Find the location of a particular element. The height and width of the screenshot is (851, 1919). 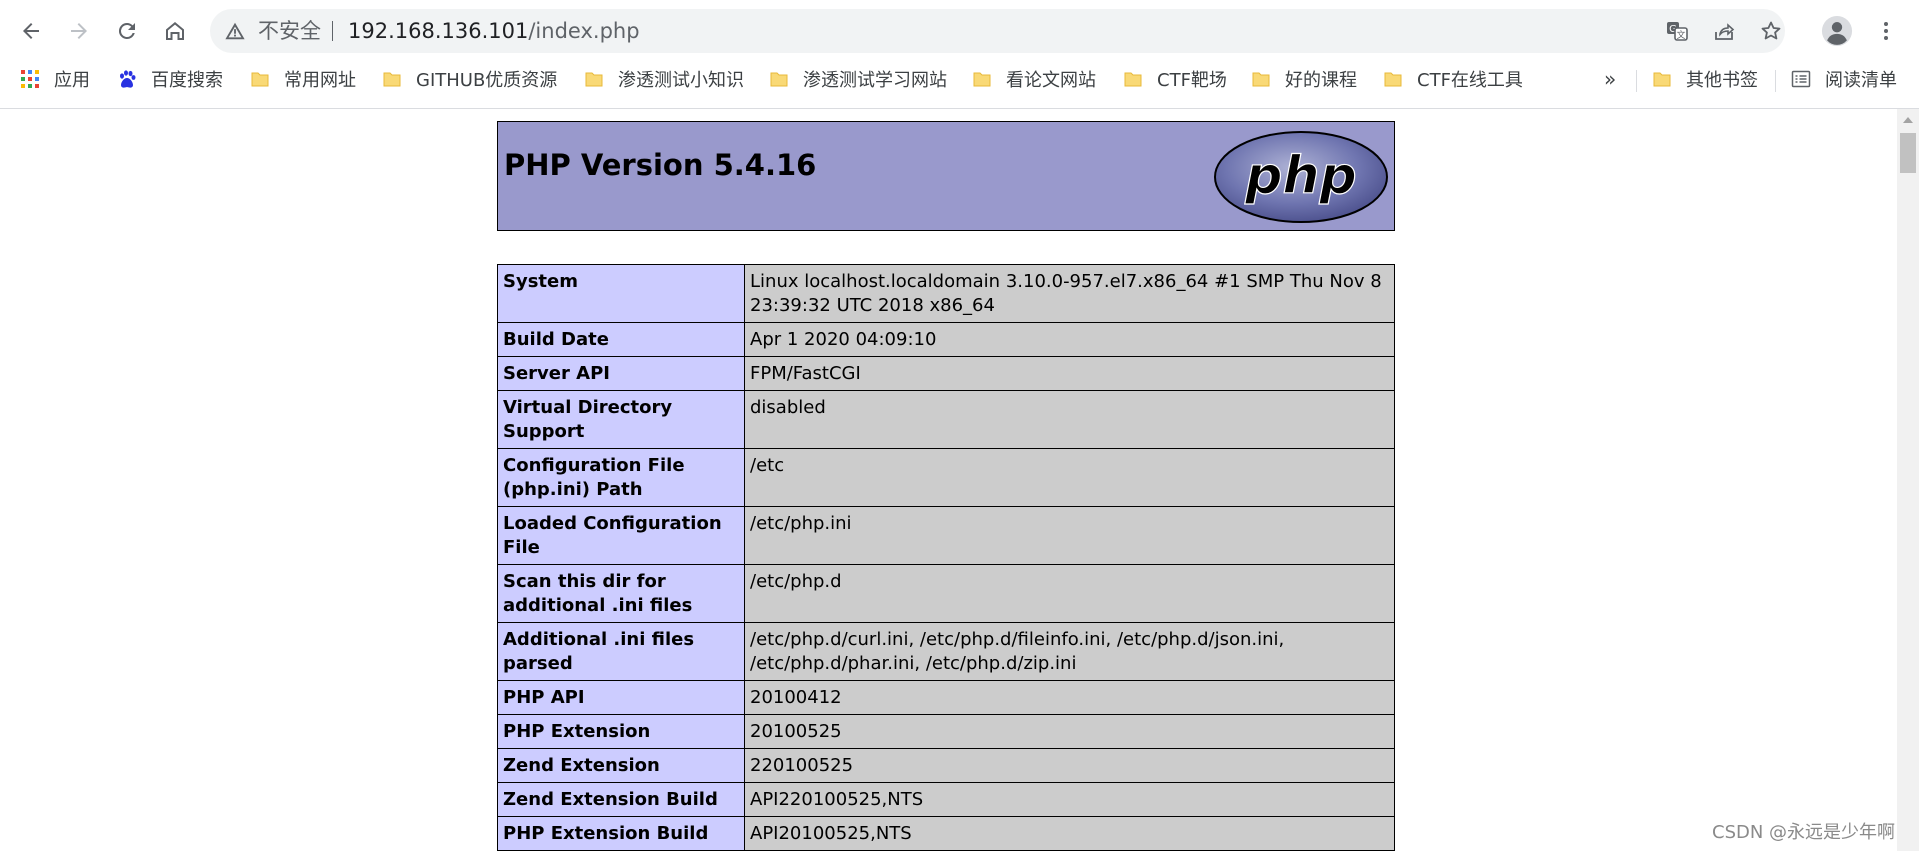

page-title: PHP Version 5.4.16 is located at coordinates (660, 165).